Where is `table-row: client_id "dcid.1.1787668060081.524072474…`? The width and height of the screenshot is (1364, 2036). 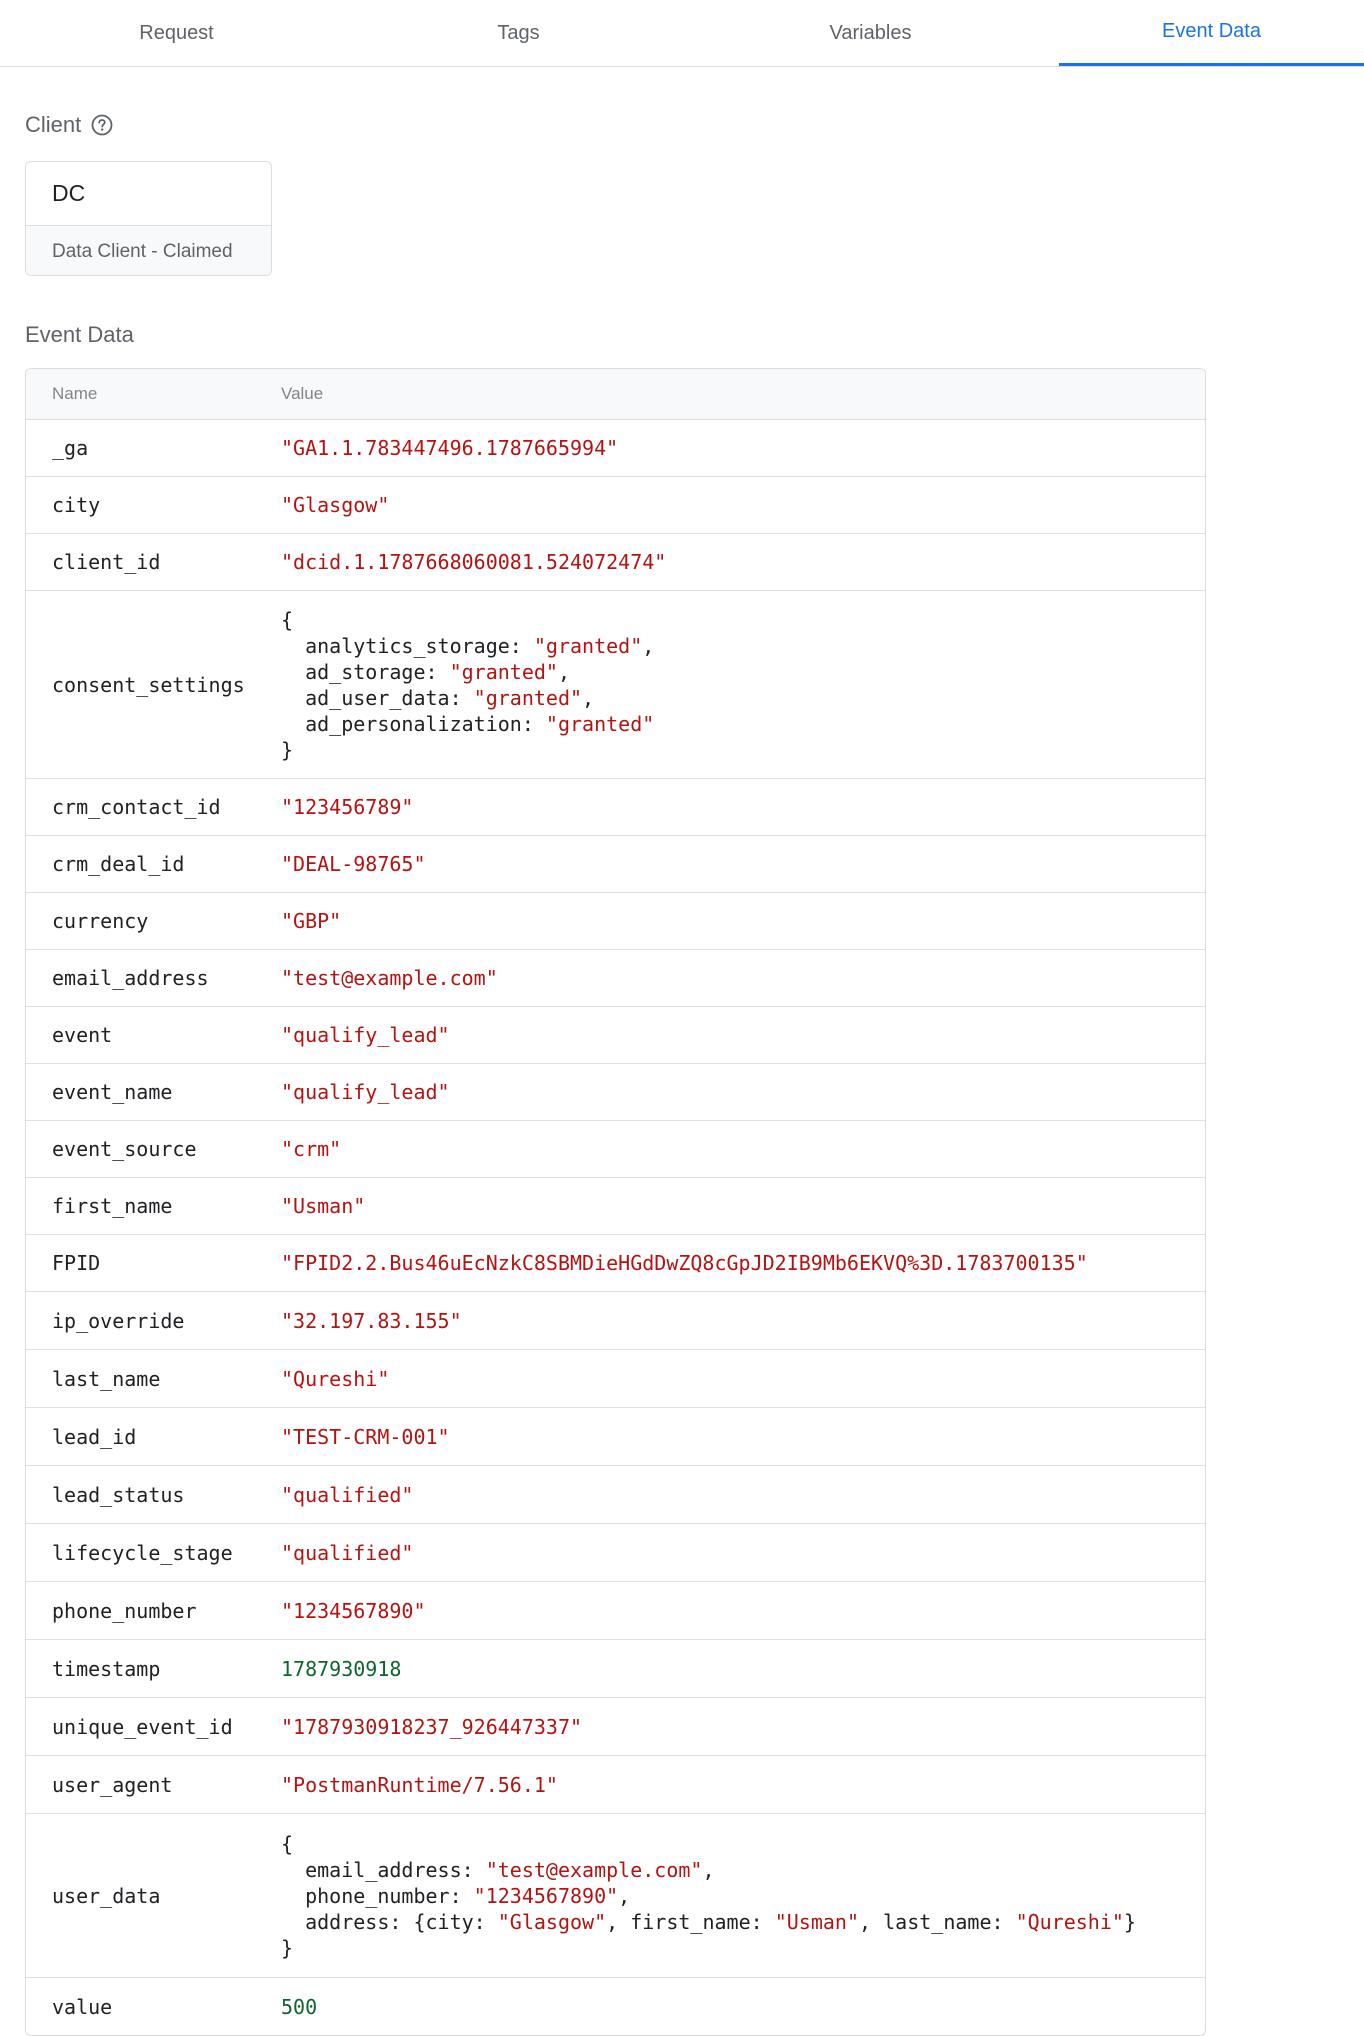
table-row: client_id "dcid.1.1787668060081.524072474… is located at coordinates (615, 562).